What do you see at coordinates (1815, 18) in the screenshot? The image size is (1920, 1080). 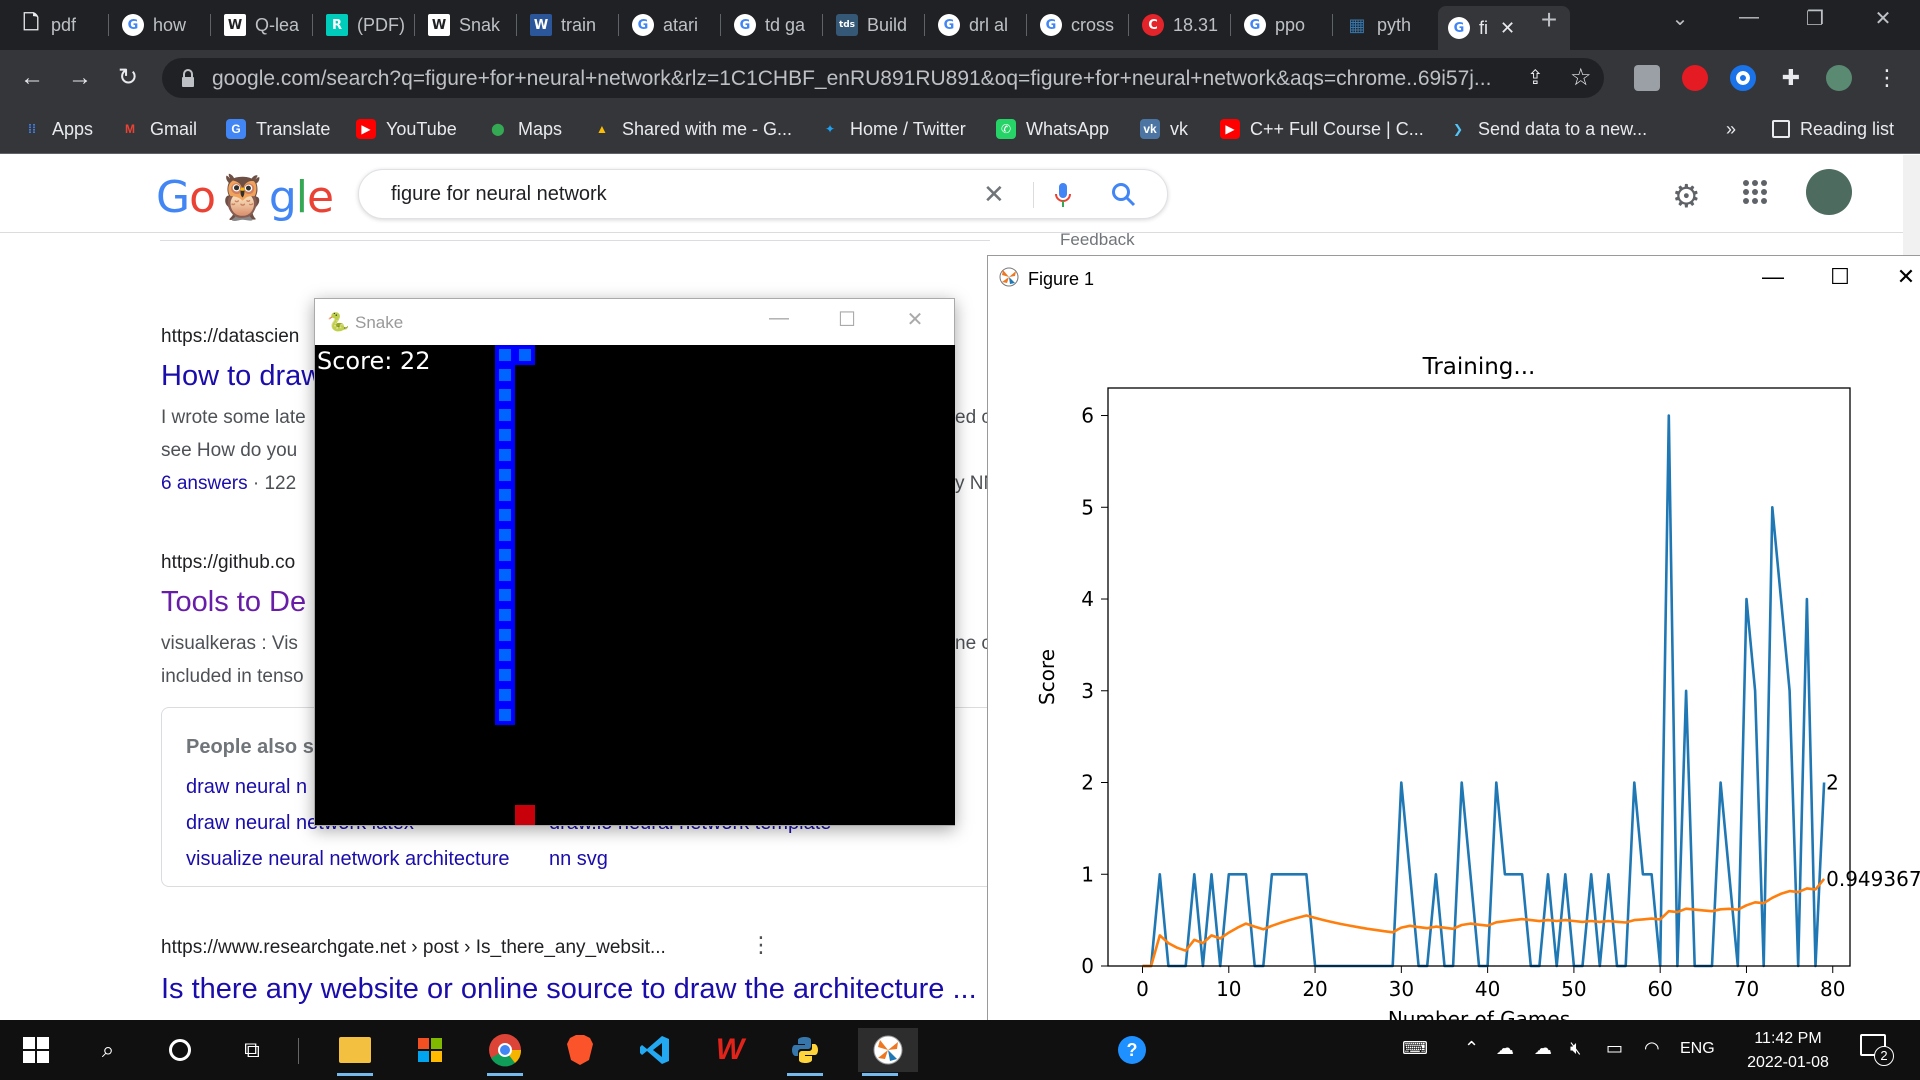 I see `restore-icon: ❐` at bounding box center [1815, 18].